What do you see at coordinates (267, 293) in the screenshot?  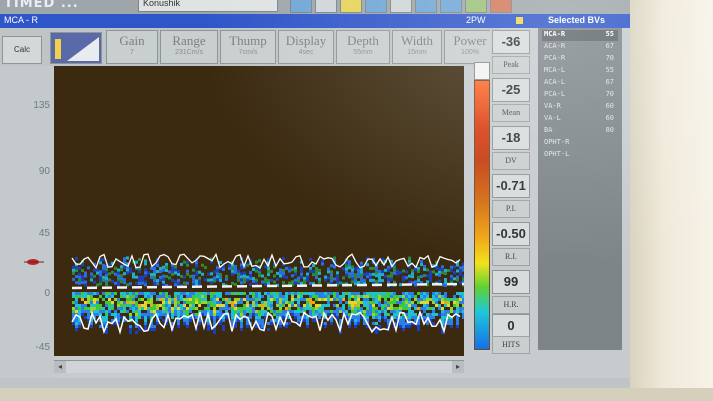 I see `spectrum-waveform` at bounding box center [267, 293].